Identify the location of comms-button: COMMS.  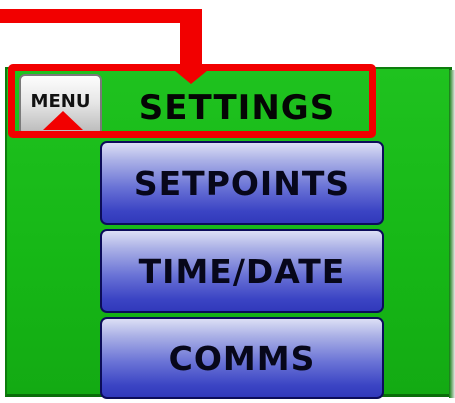
(242, 358).